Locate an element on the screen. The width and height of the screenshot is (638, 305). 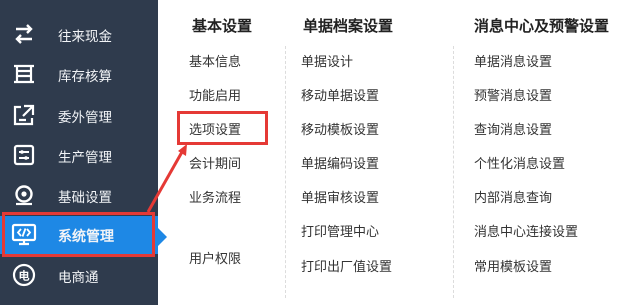
menu-item-document-design: 单据设计 is located at coordinates (327, 60).